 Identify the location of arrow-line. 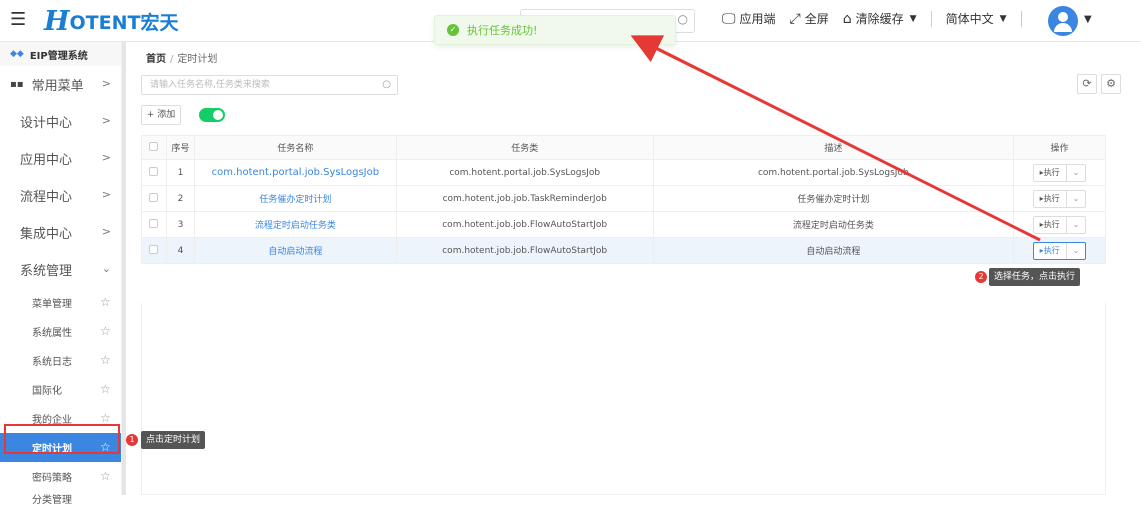
(835, 138).